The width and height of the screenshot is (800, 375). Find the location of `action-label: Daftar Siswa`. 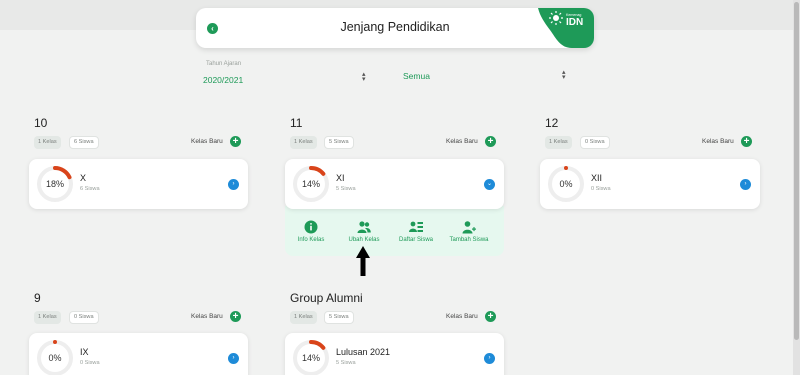

action-label: Daftar Siswa is located at coordinates (415, 240).